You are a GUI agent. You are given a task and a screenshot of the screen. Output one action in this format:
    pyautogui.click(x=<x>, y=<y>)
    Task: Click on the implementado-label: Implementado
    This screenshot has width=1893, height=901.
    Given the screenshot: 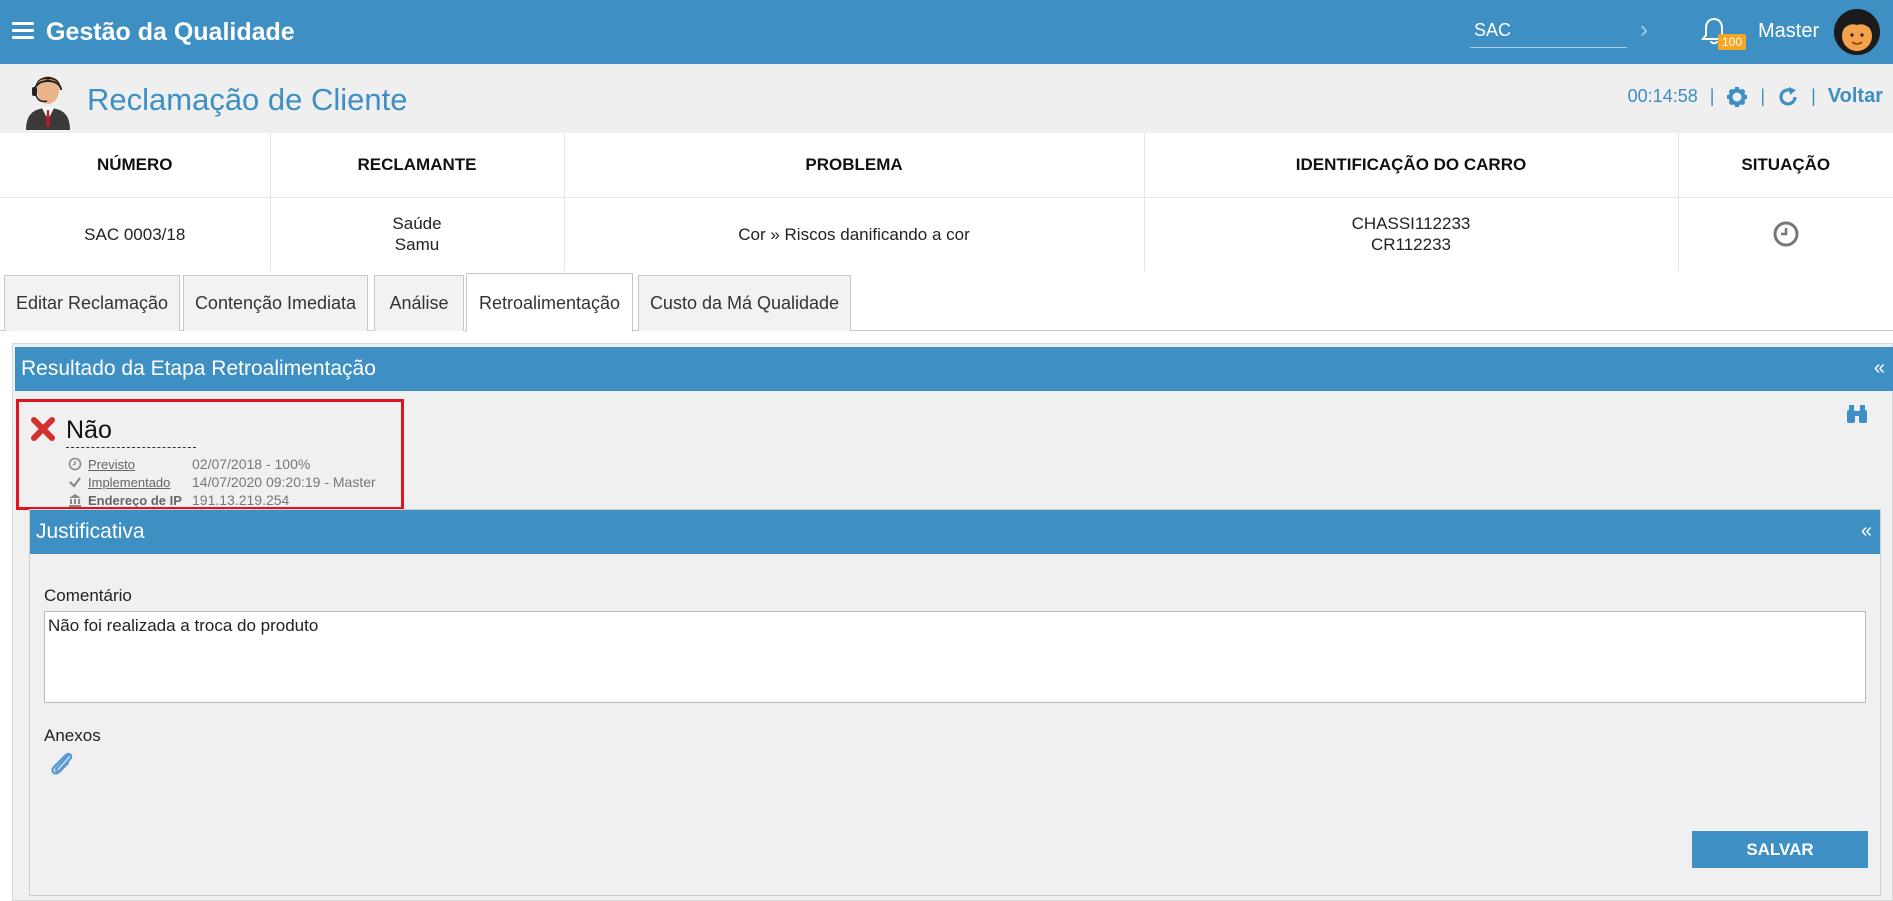 What is the action you would take?
    pyautogui.click(x=140, y=482)
    